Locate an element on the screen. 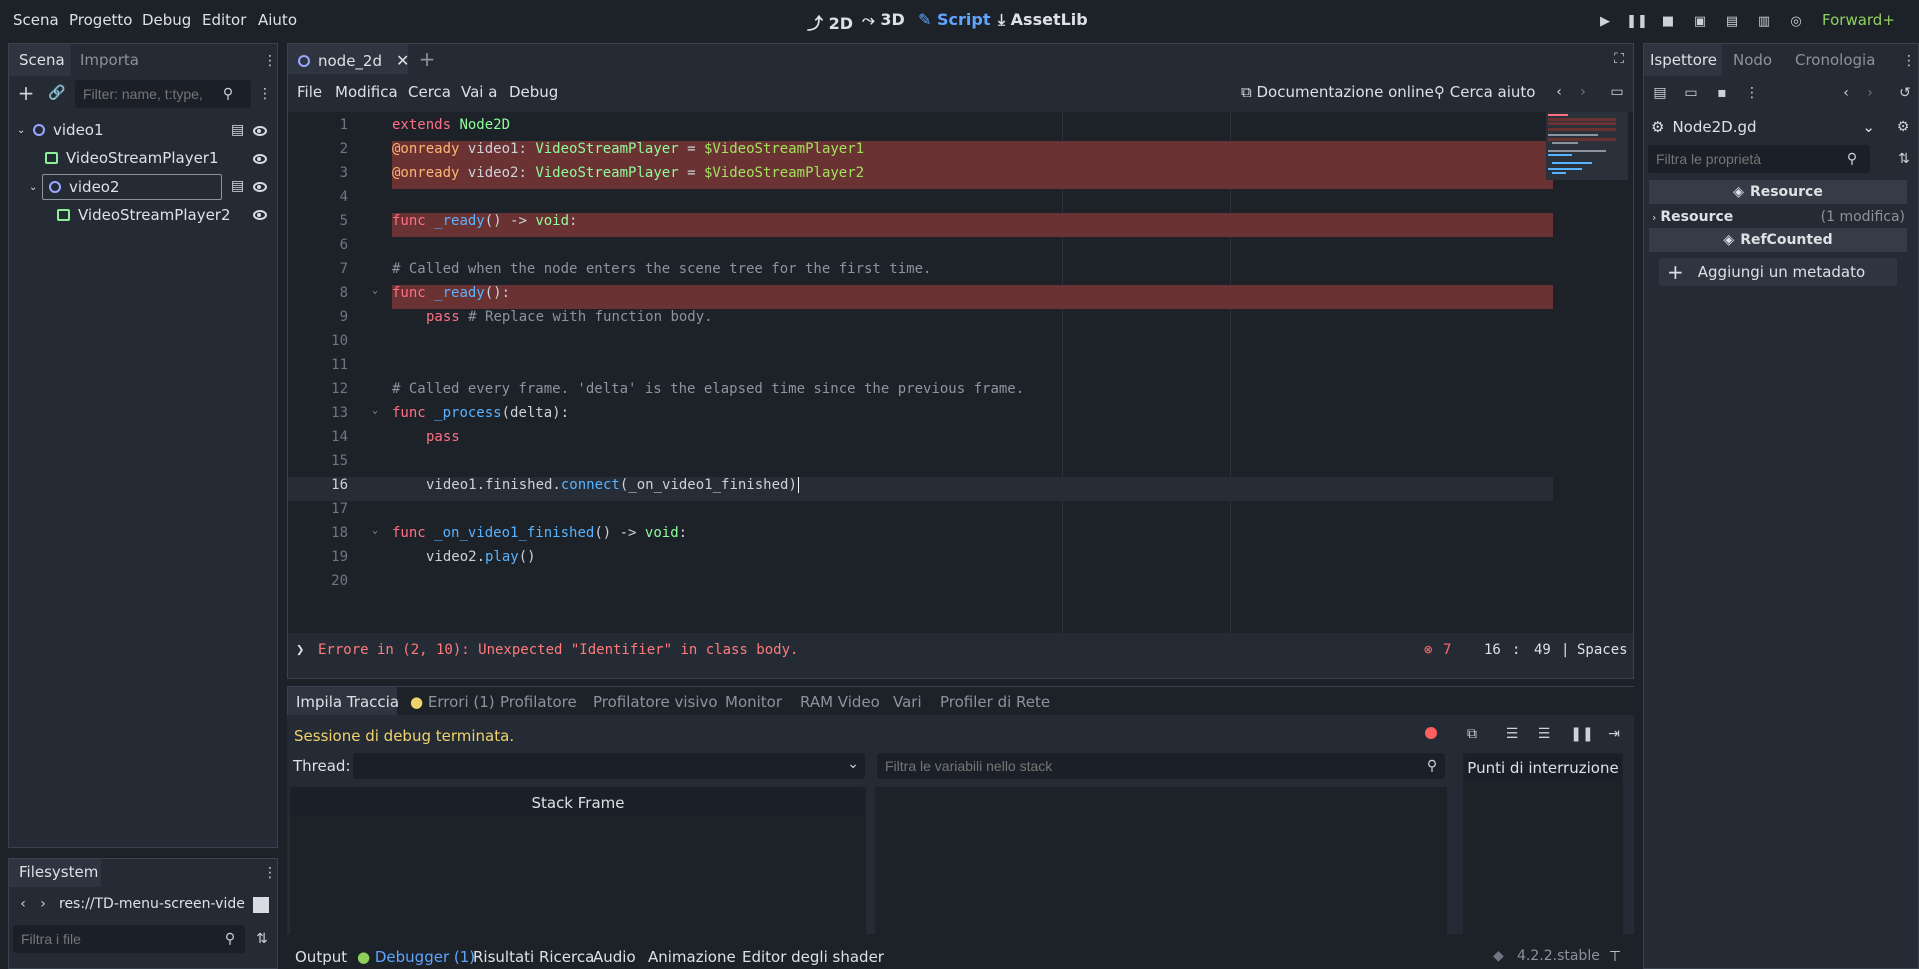 The height and width of the screenshot is (969, 1919). renderer-select: Forward+ is located at coordinates (1858, 20).